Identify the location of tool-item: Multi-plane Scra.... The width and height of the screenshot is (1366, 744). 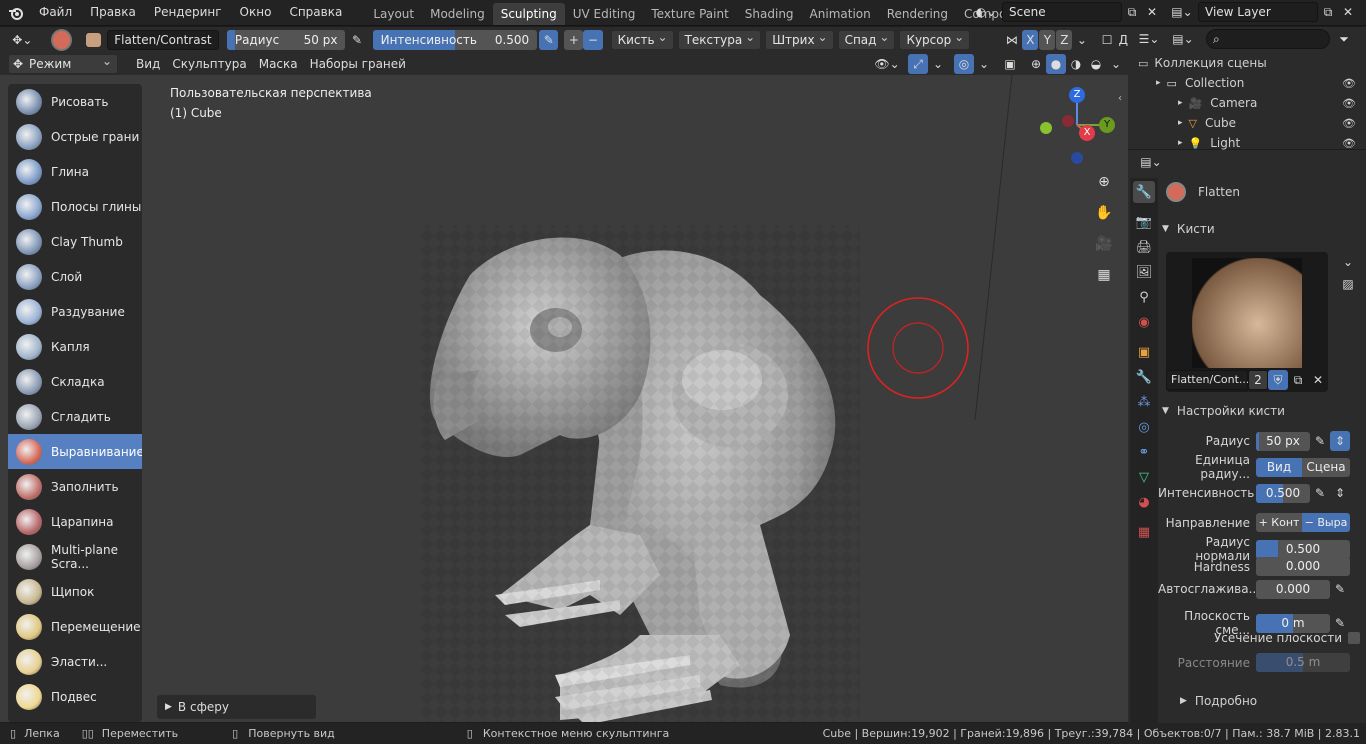
(75, 556).